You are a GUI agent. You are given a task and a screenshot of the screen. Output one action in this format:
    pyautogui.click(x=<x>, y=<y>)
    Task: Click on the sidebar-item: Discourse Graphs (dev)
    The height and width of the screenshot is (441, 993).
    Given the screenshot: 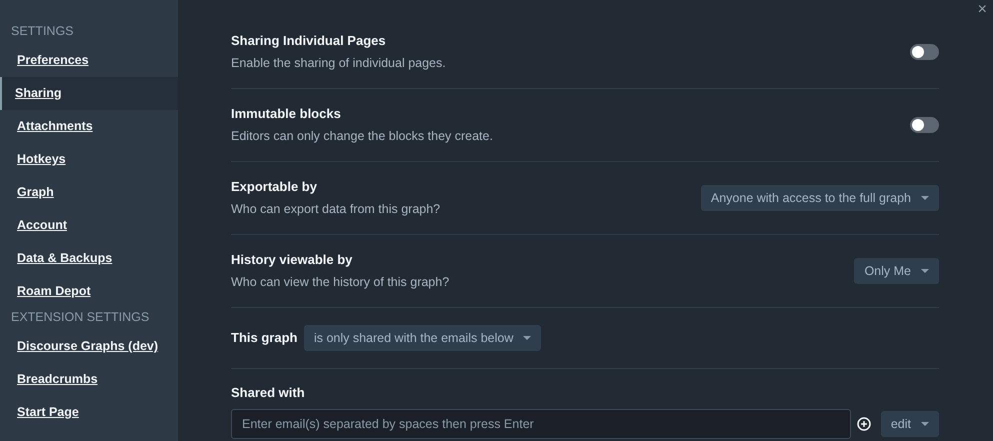 What is the action you would take?
    pyautogui.click(x=89, y=346)
    